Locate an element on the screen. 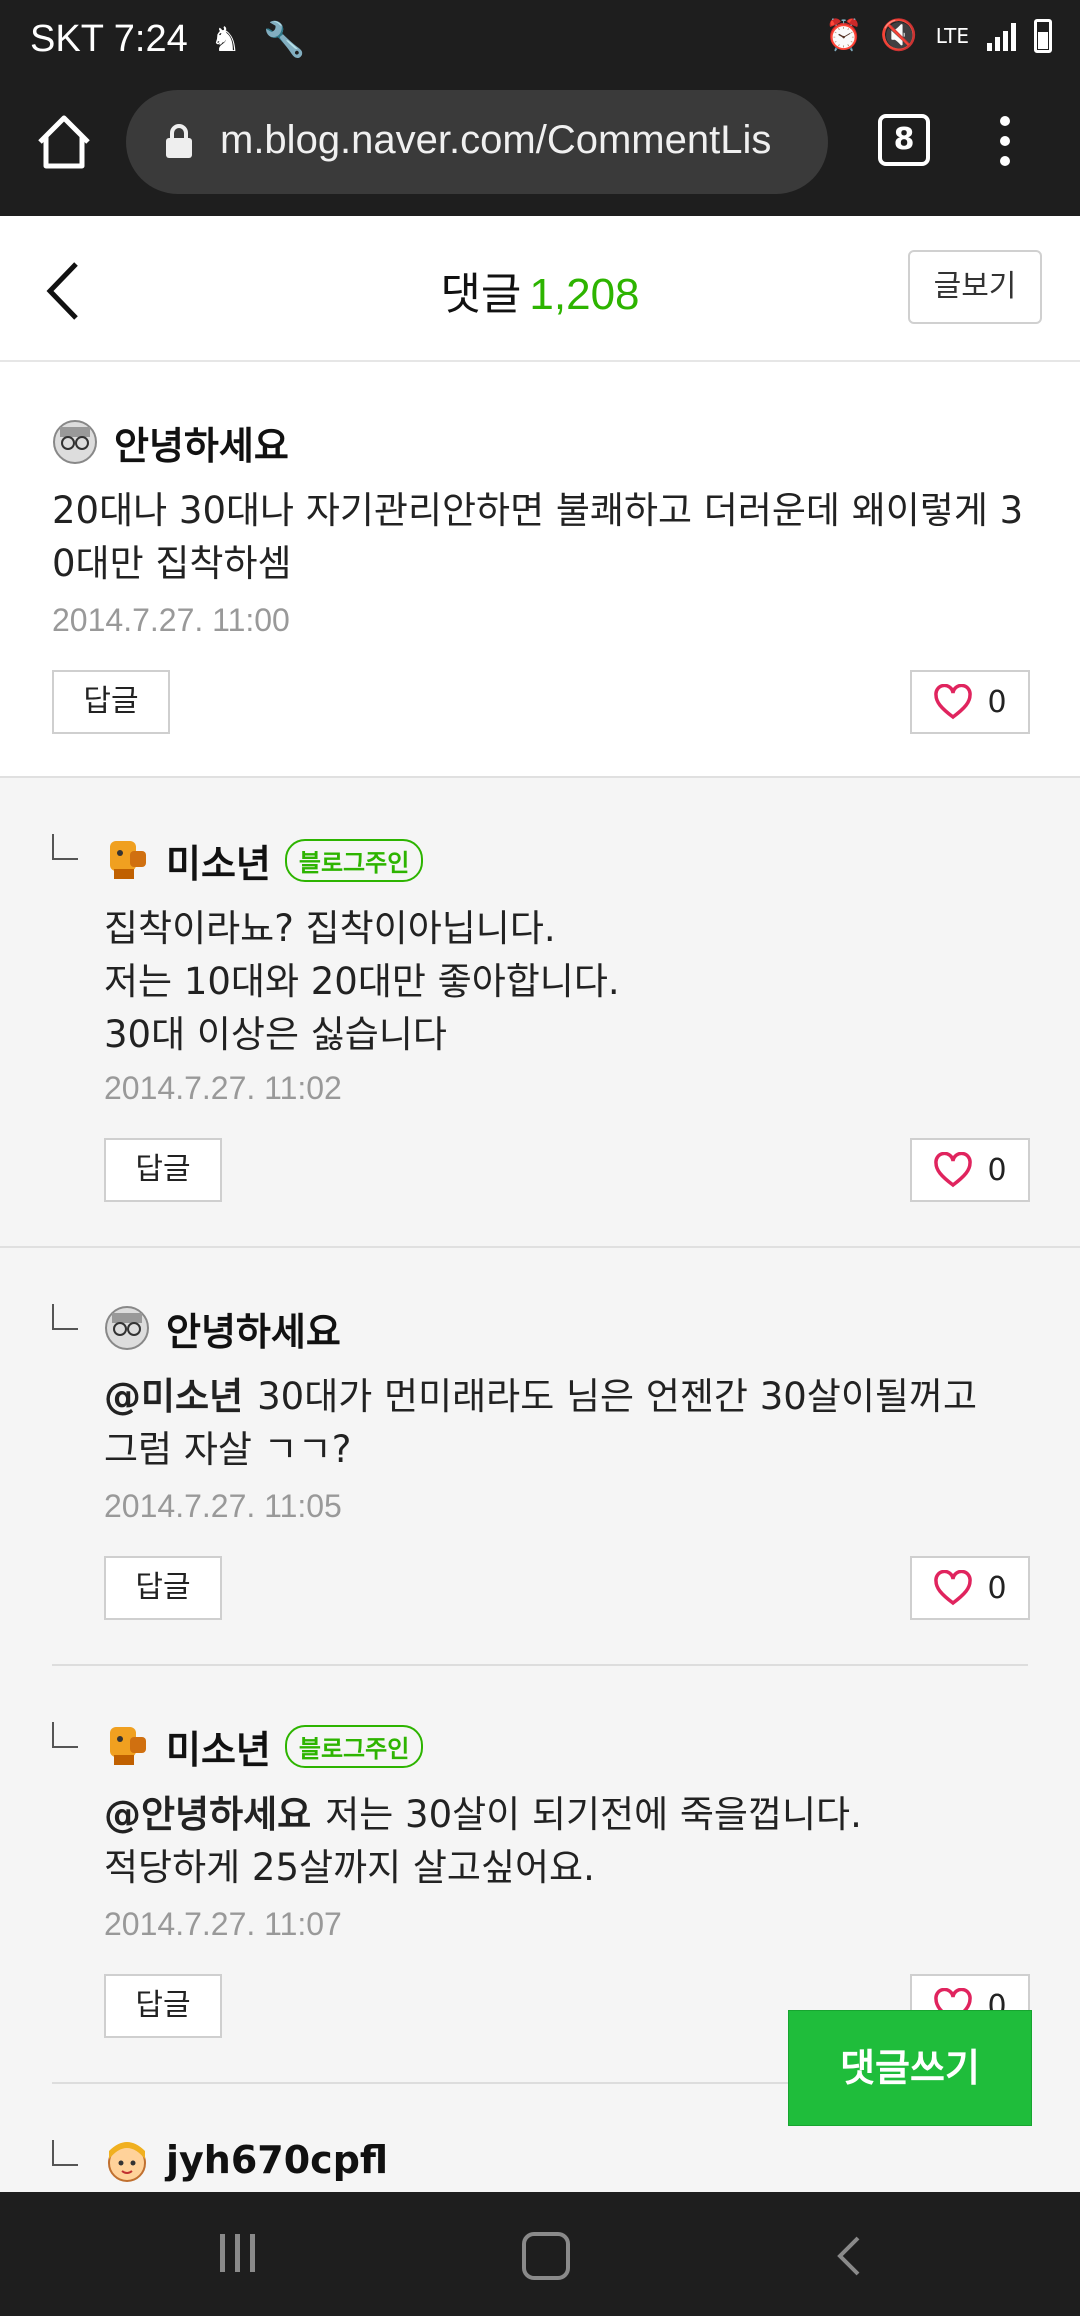 The height and width of the screenshot is (2316, 1080). title-label: 댓글 is located at coordinates (481, 294).